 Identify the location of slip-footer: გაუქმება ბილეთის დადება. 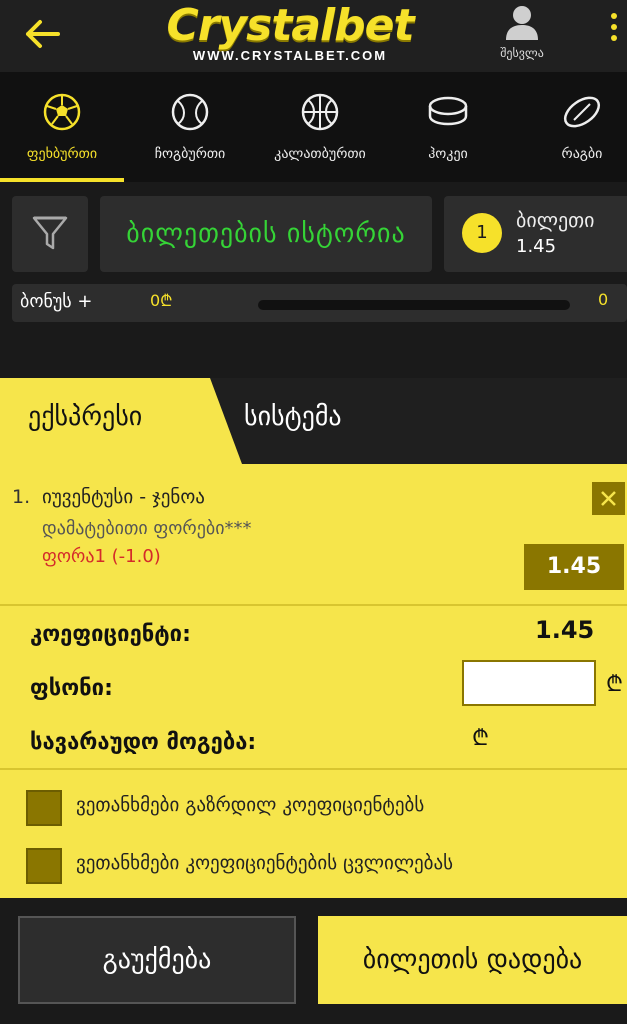
(313, 961).